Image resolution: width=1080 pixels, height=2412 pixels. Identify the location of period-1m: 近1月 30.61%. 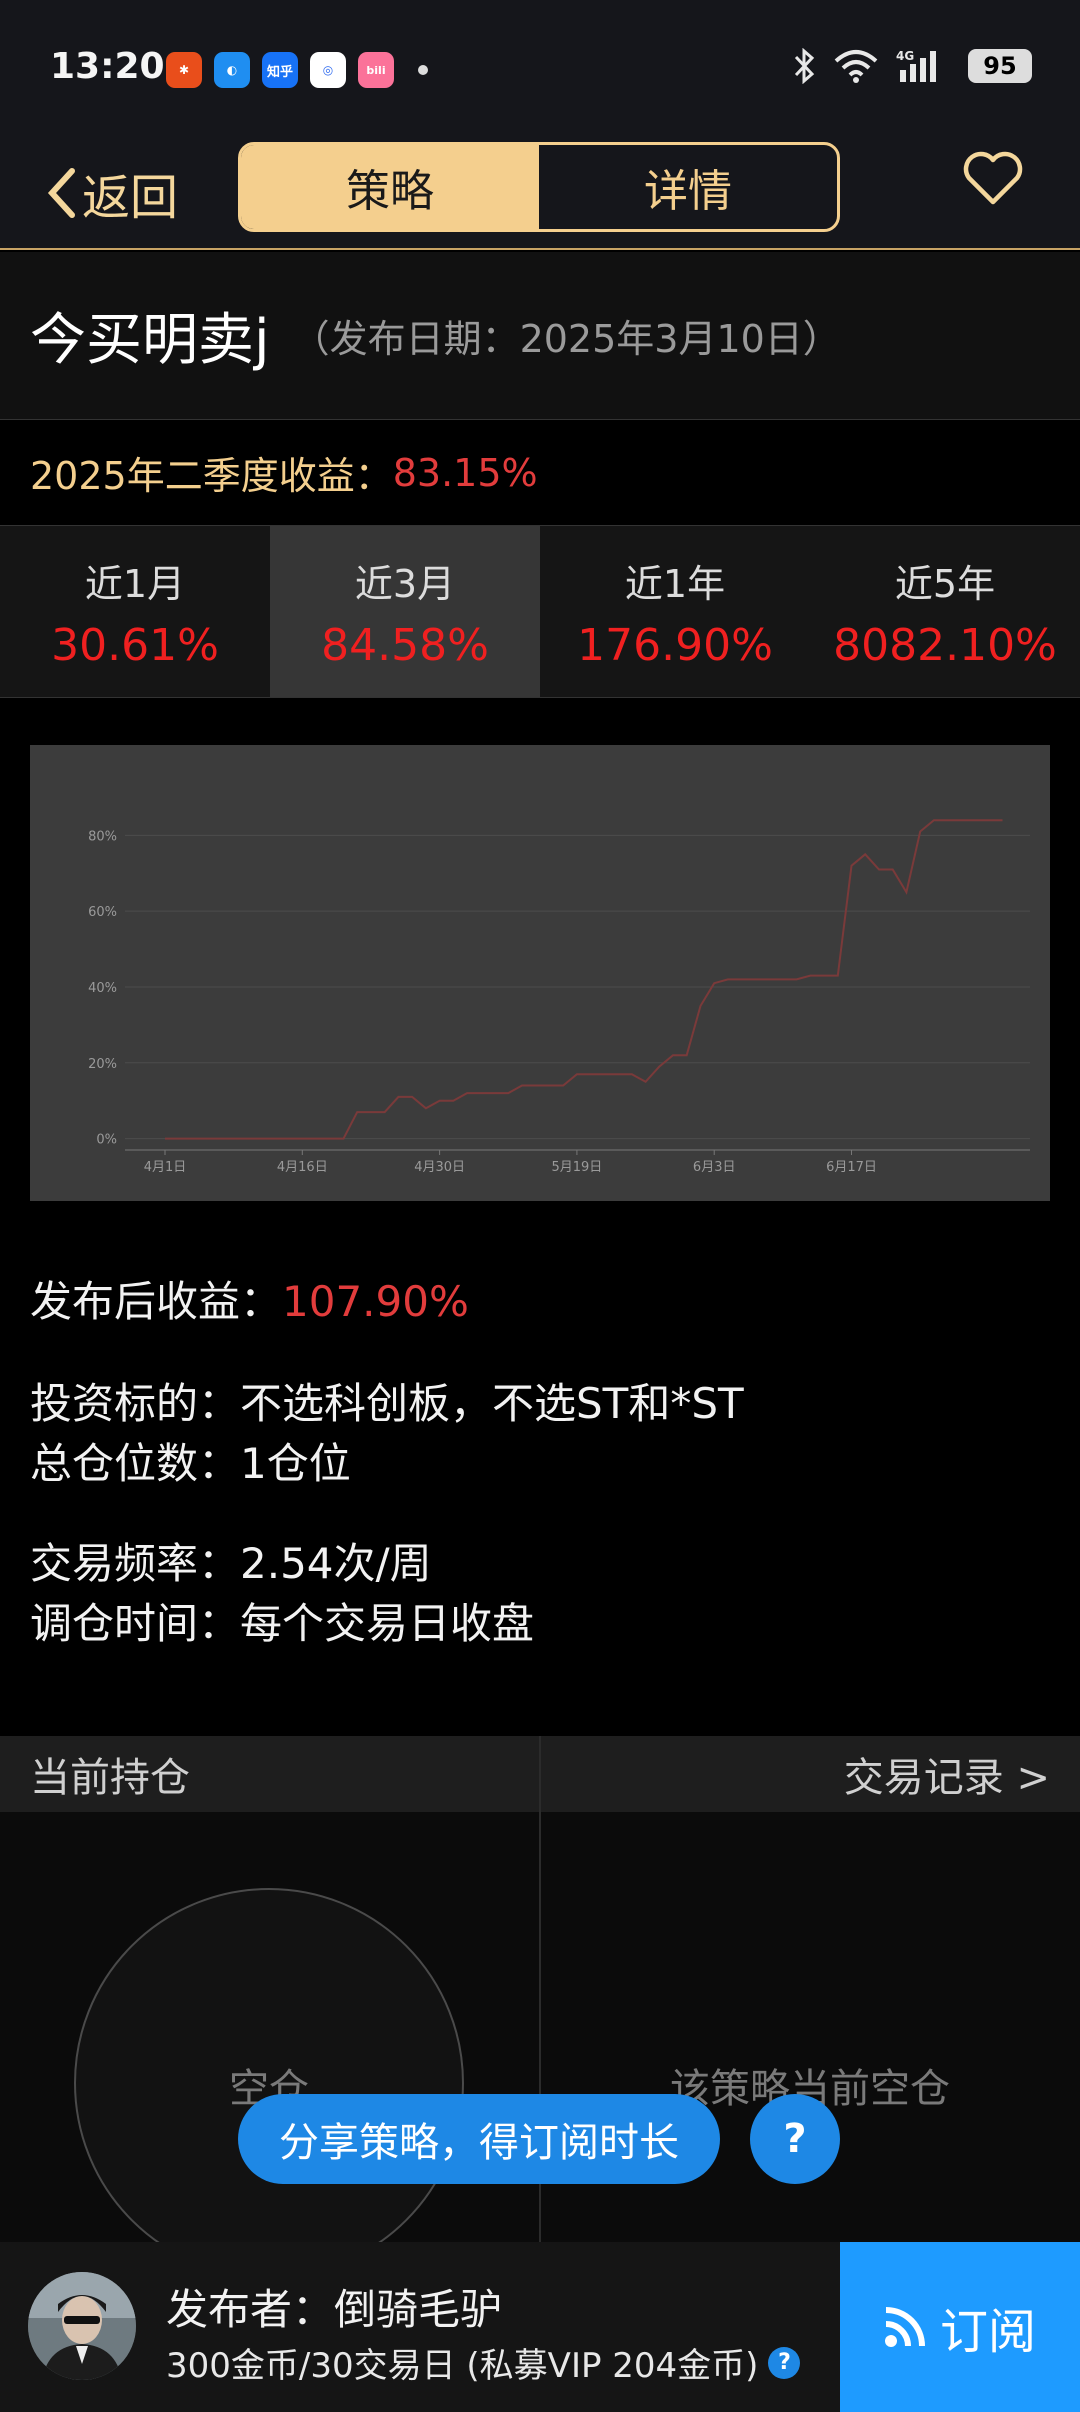
(135, 611).